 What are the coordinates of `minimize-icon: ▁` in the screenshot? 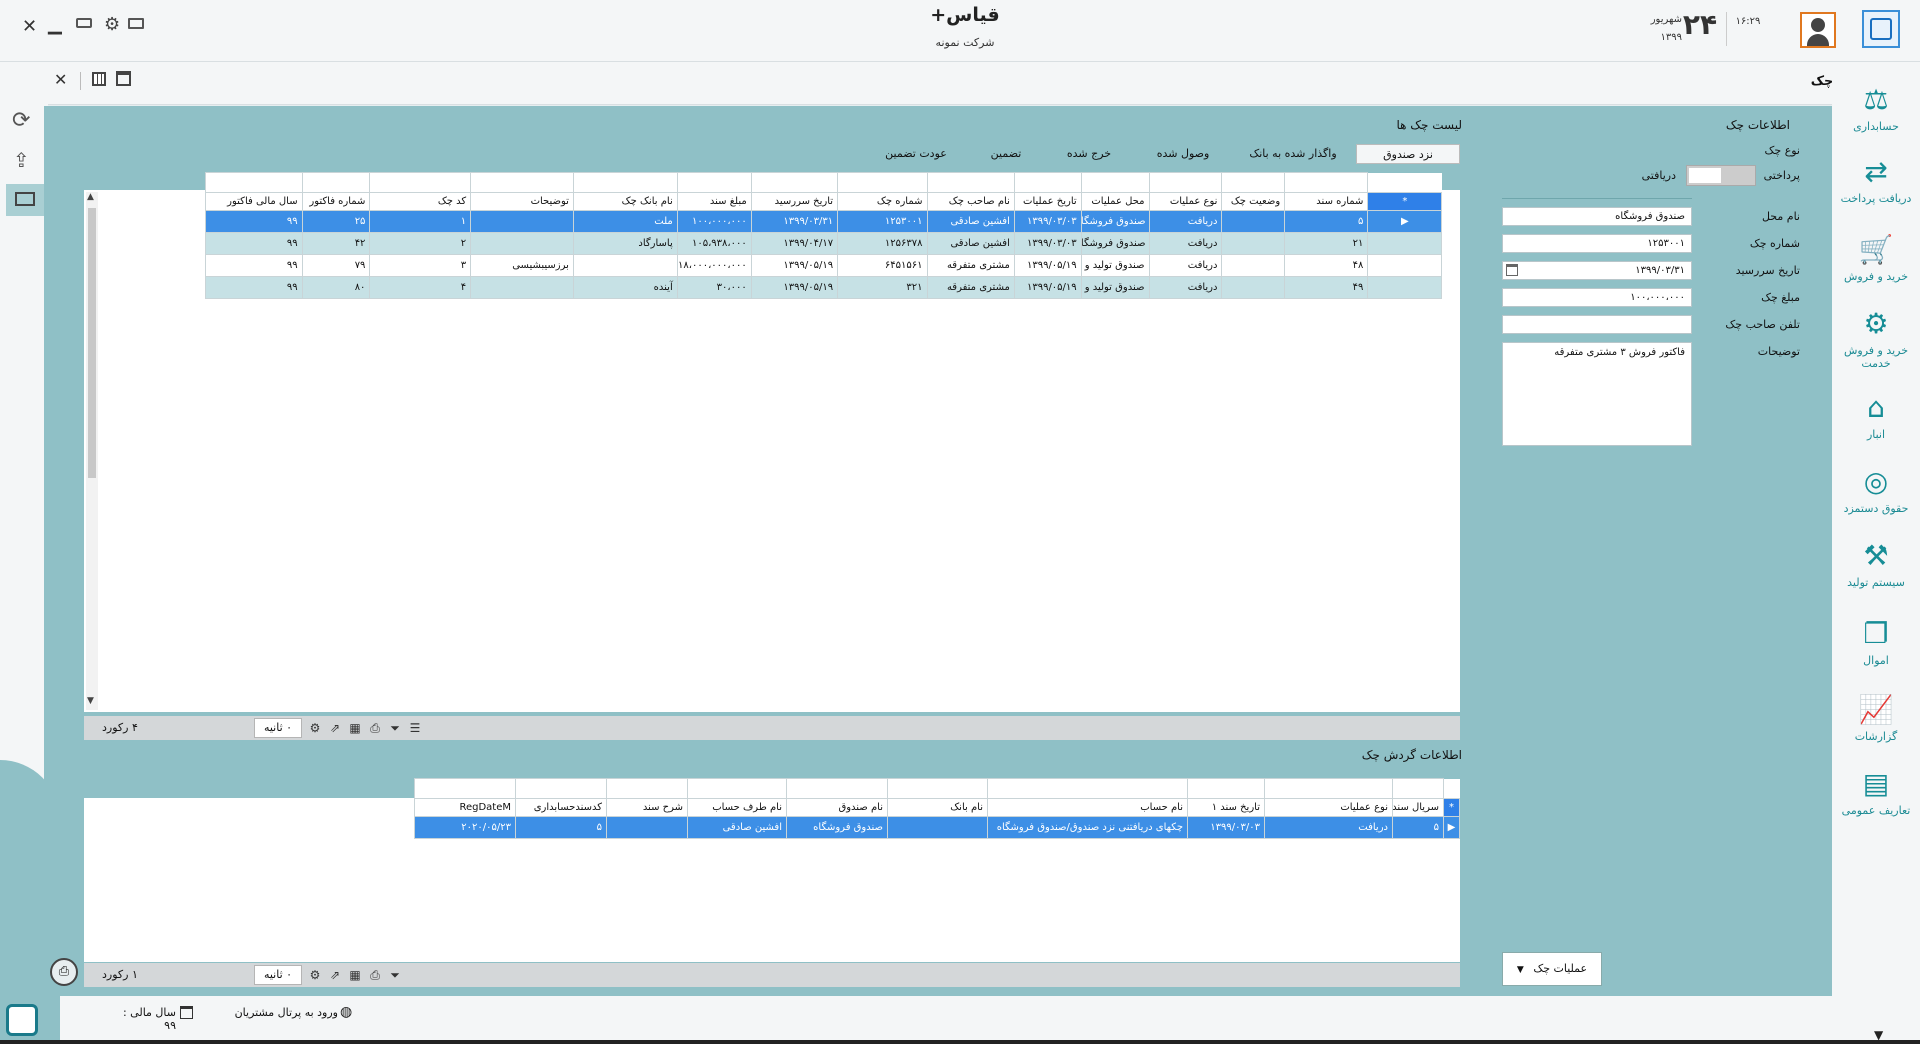 It's located at (55, 24).